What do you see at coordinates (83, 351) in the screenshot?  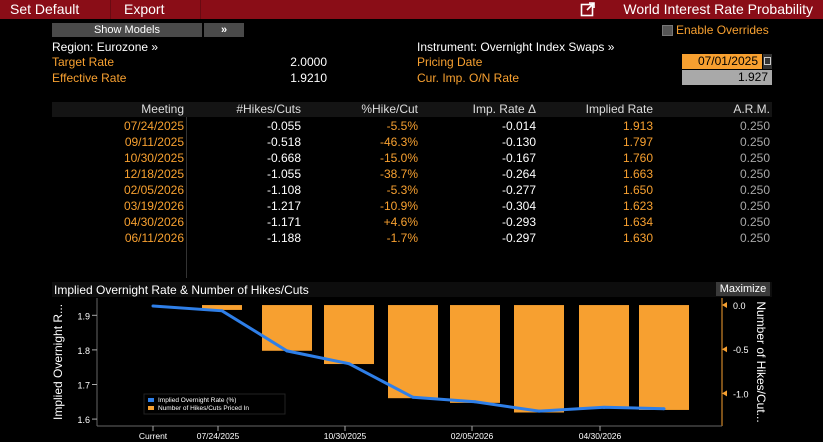 I see `y-tick-label-left: 1.8` at bounding box center [83, 351].